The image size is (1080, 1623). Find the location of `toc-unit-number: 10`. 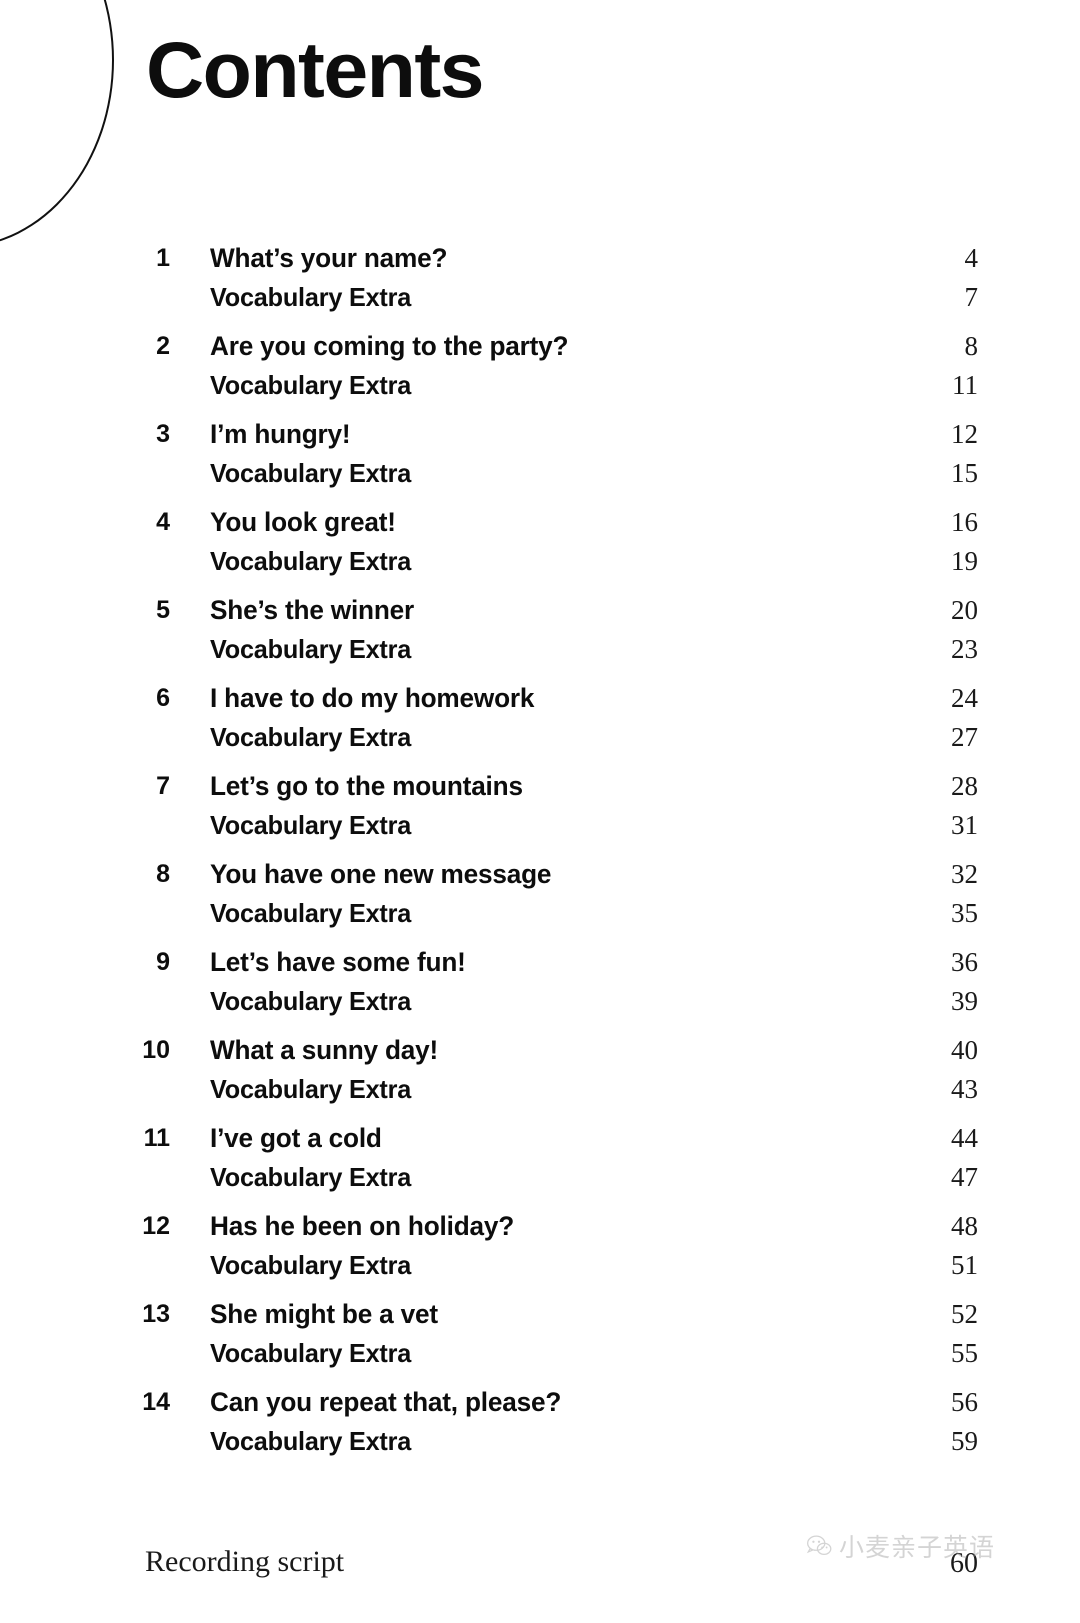

toc-unit-number: 10 is located at coordinates (156, 1050).